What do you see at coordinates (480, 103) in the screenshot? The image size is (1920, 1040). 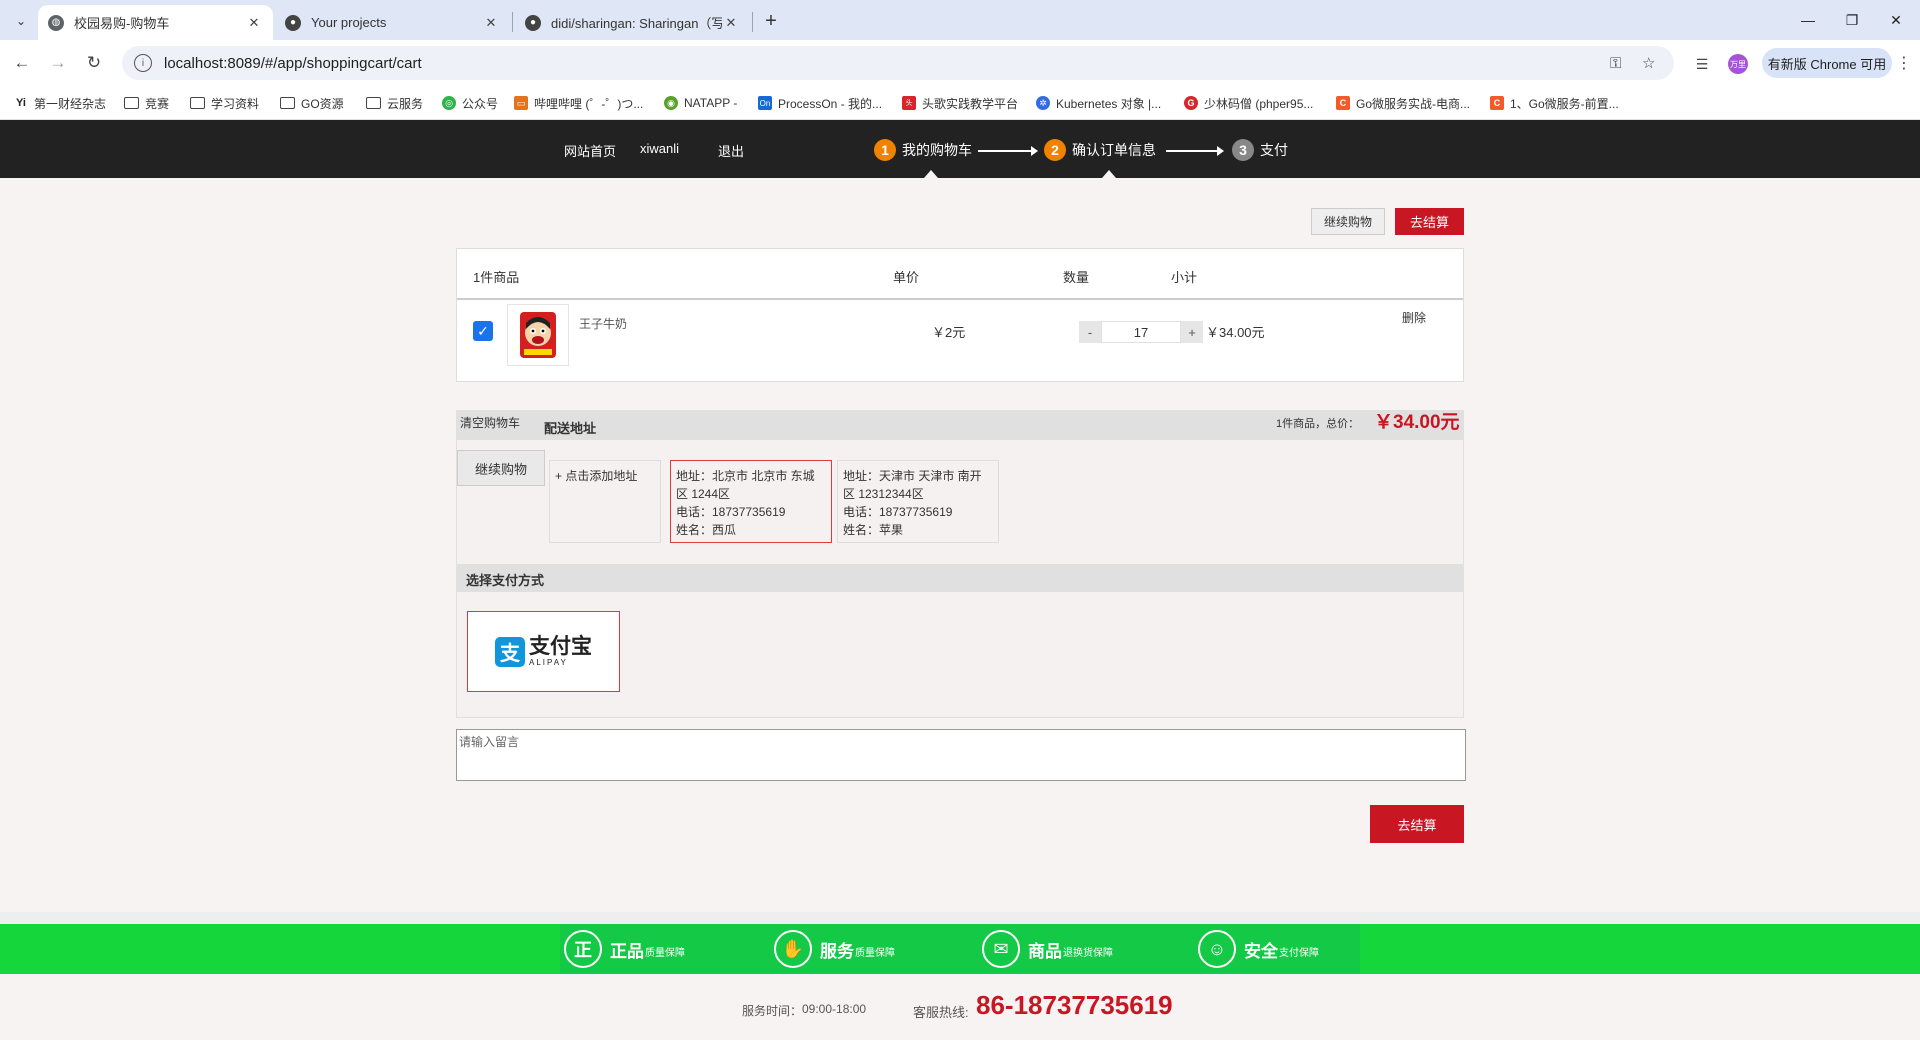 I see `bookmark-label: 公众号` at bounding box center [480, 103].